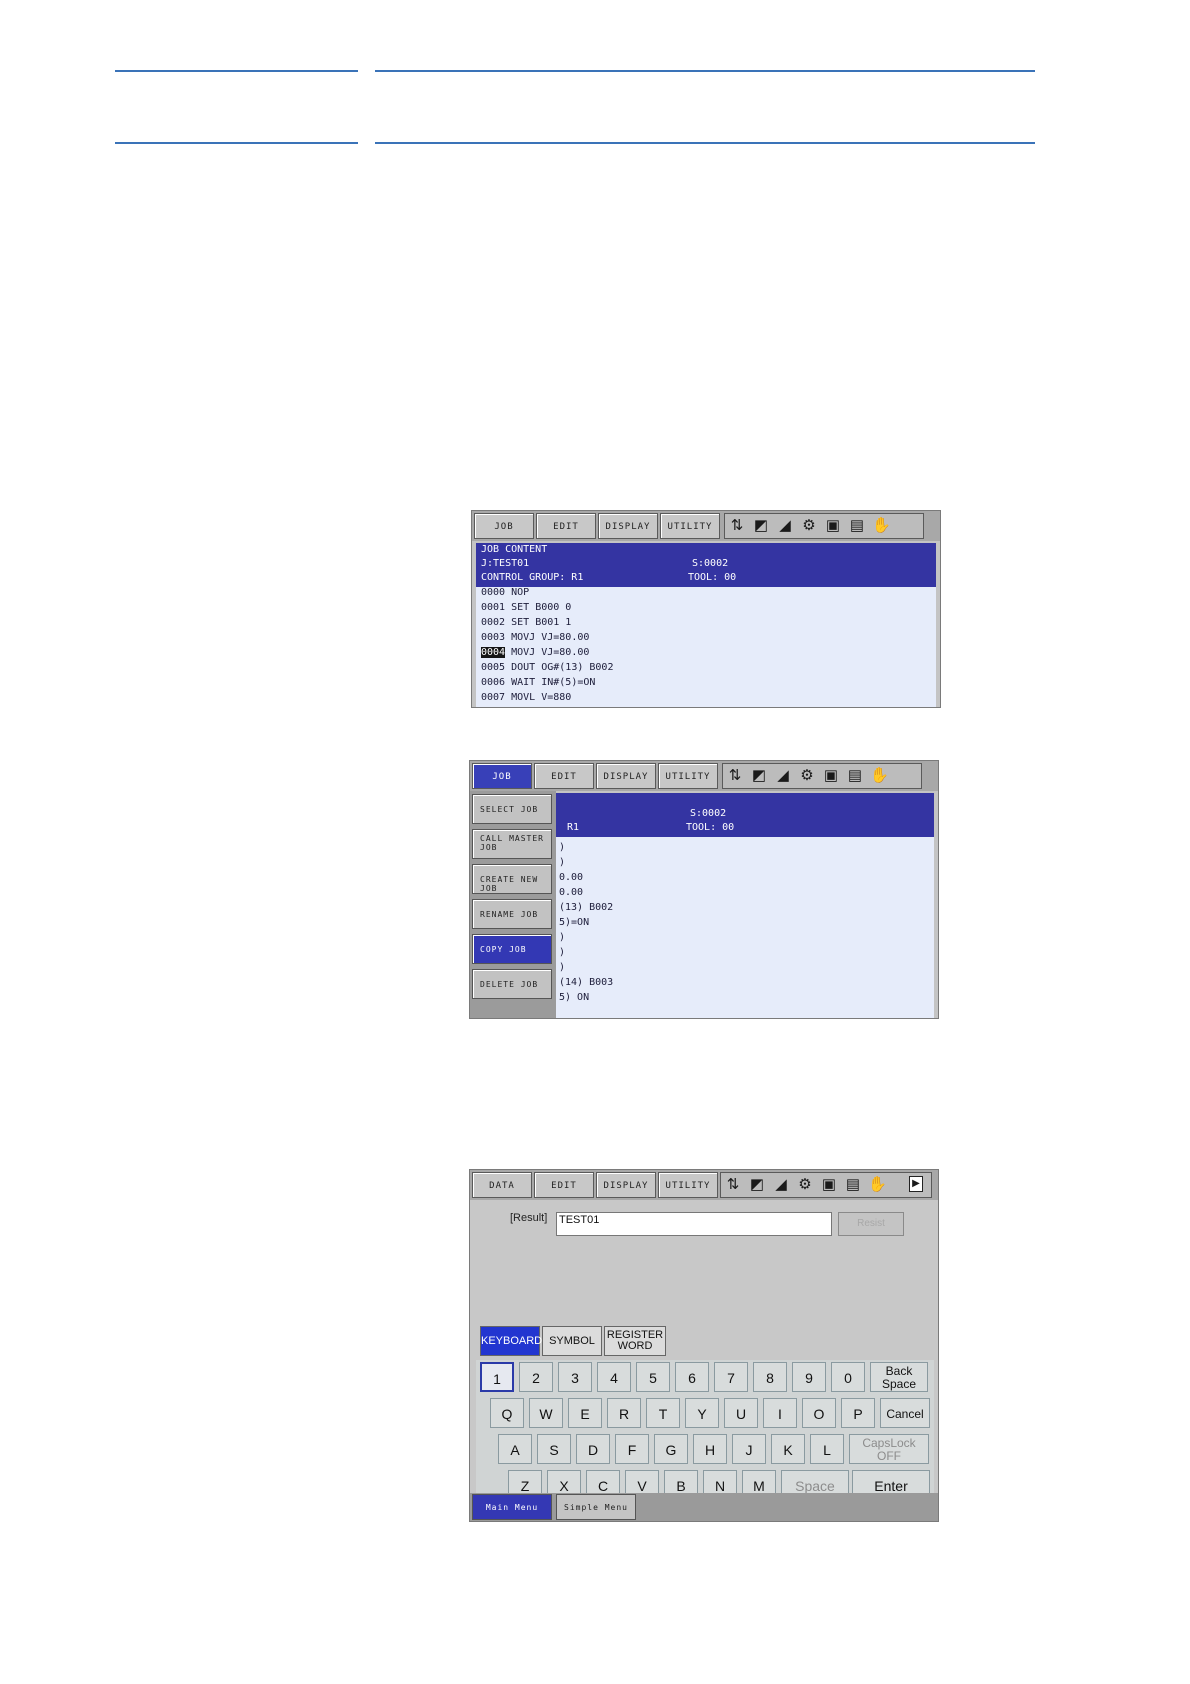  What do you see at coordinates (596, 1507) in the screenshot?
I see `simple-menu-button: Simple Menu` at bounding box center [596, 1507].